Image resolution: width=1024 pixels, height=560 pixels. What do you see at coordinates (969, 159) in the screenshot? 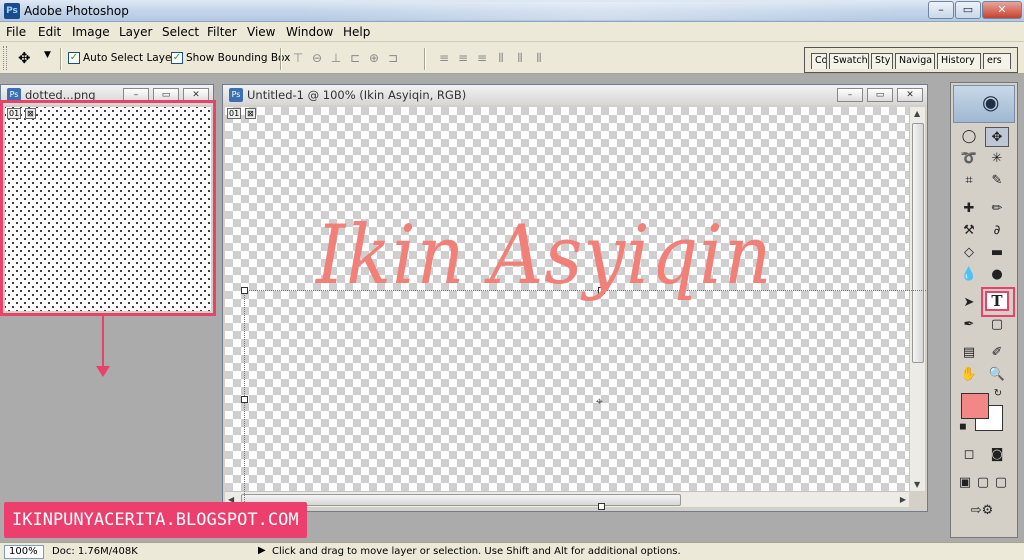
I see `lasso-tool-icon: ➰` at bounding box center [969, 159].